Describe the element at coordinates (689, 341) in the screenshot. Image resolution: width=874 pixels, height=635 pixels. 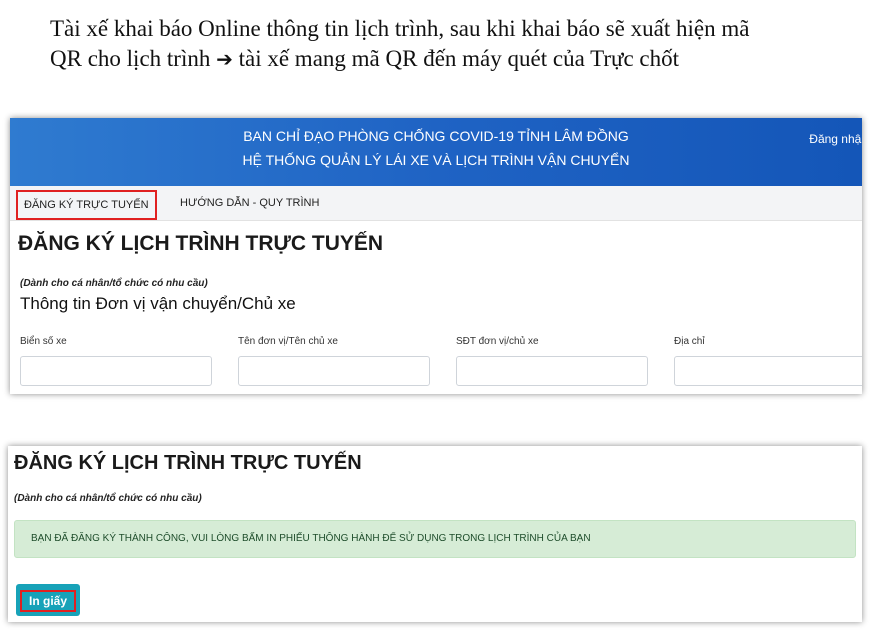
I see `address-label: Địa chỉ` at that location.